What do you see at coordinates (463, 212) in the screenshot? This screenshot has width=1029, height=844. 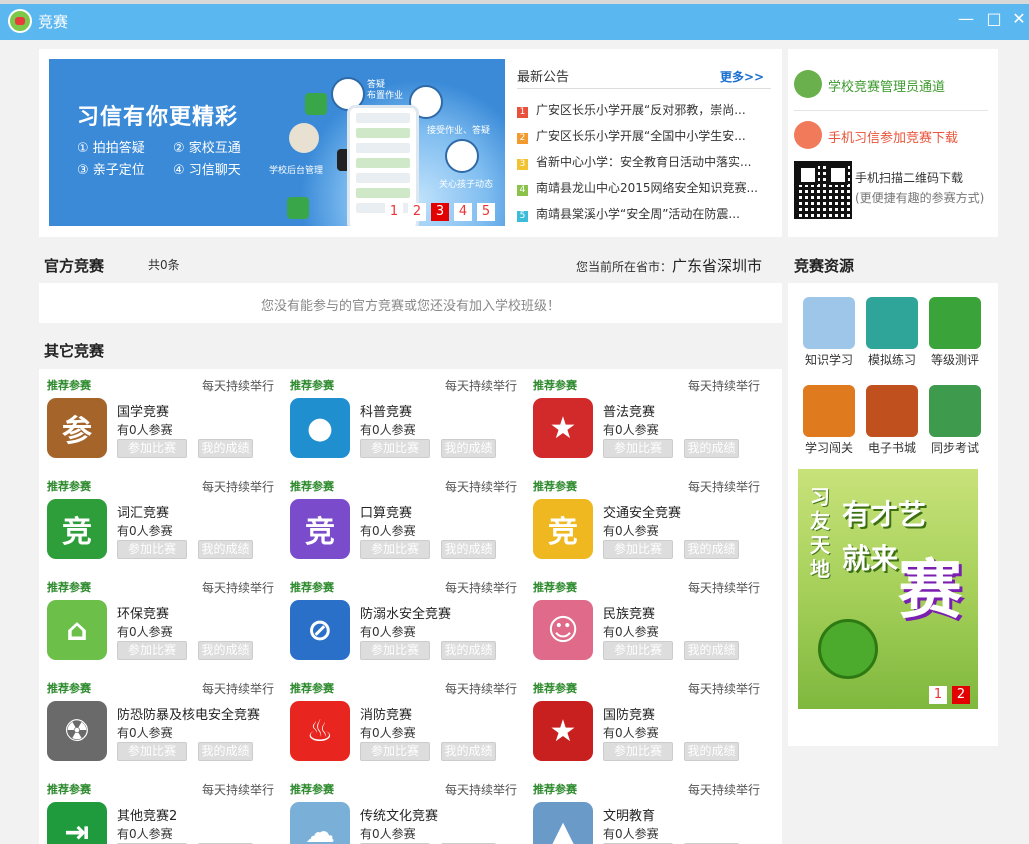 I see `banner-page-4: 4` at bounding box center [463, 212].